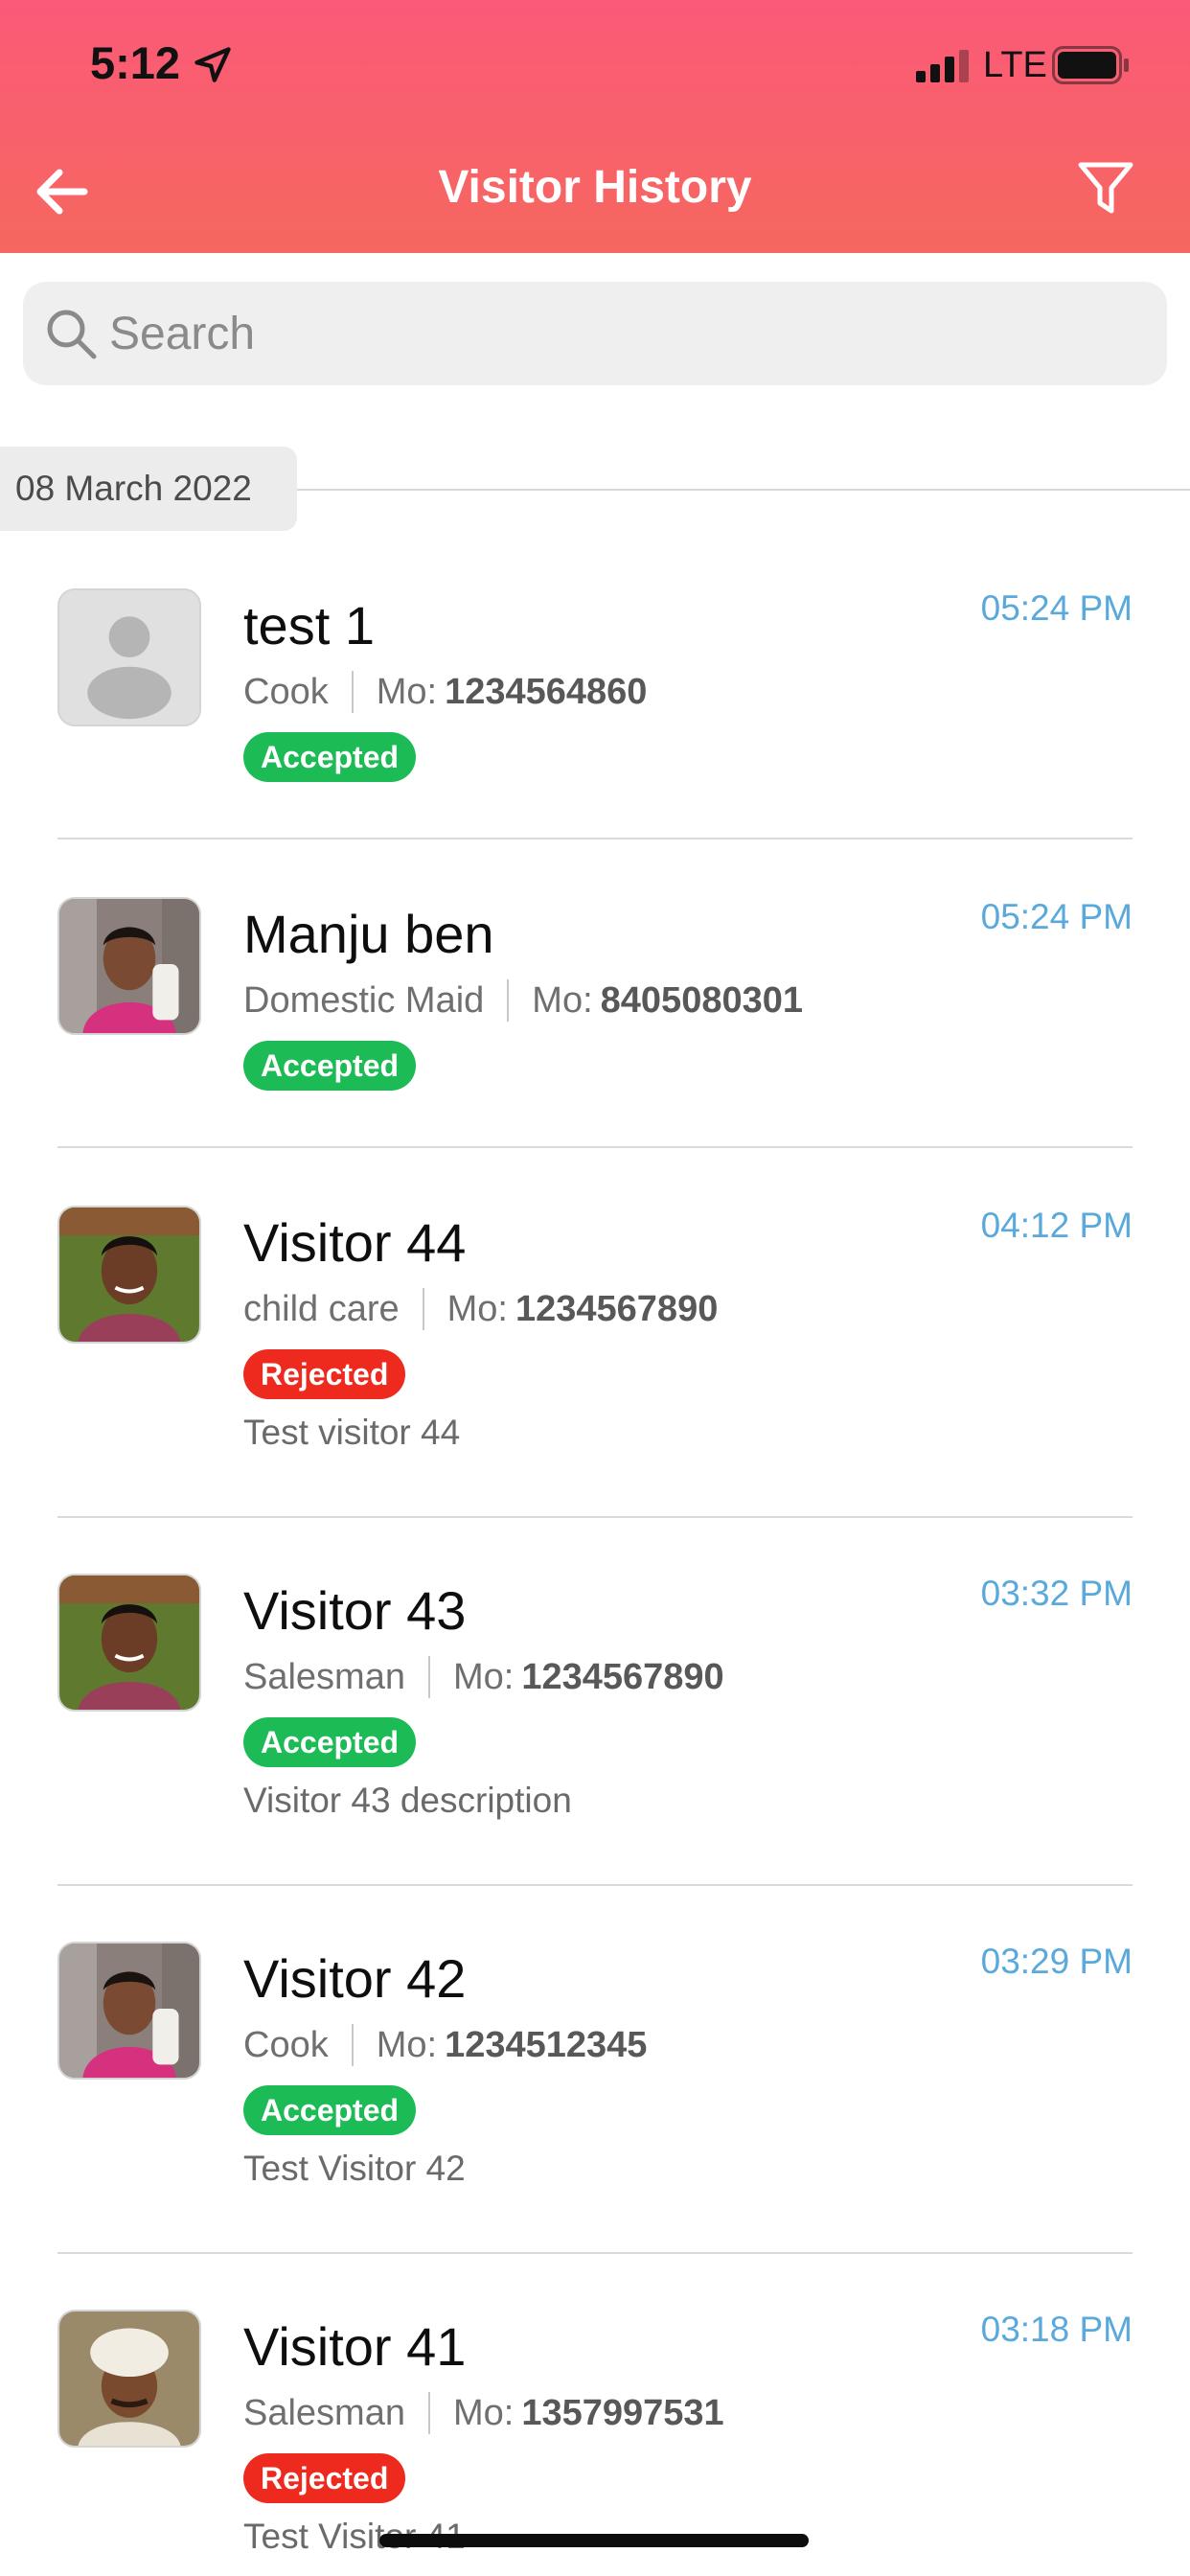 This screenshot has width=1190, height=2576. What do you see at coordinates (136, 63) in the screenshot?
I see `status-time: 5:12` at bounding box center [136, 63].